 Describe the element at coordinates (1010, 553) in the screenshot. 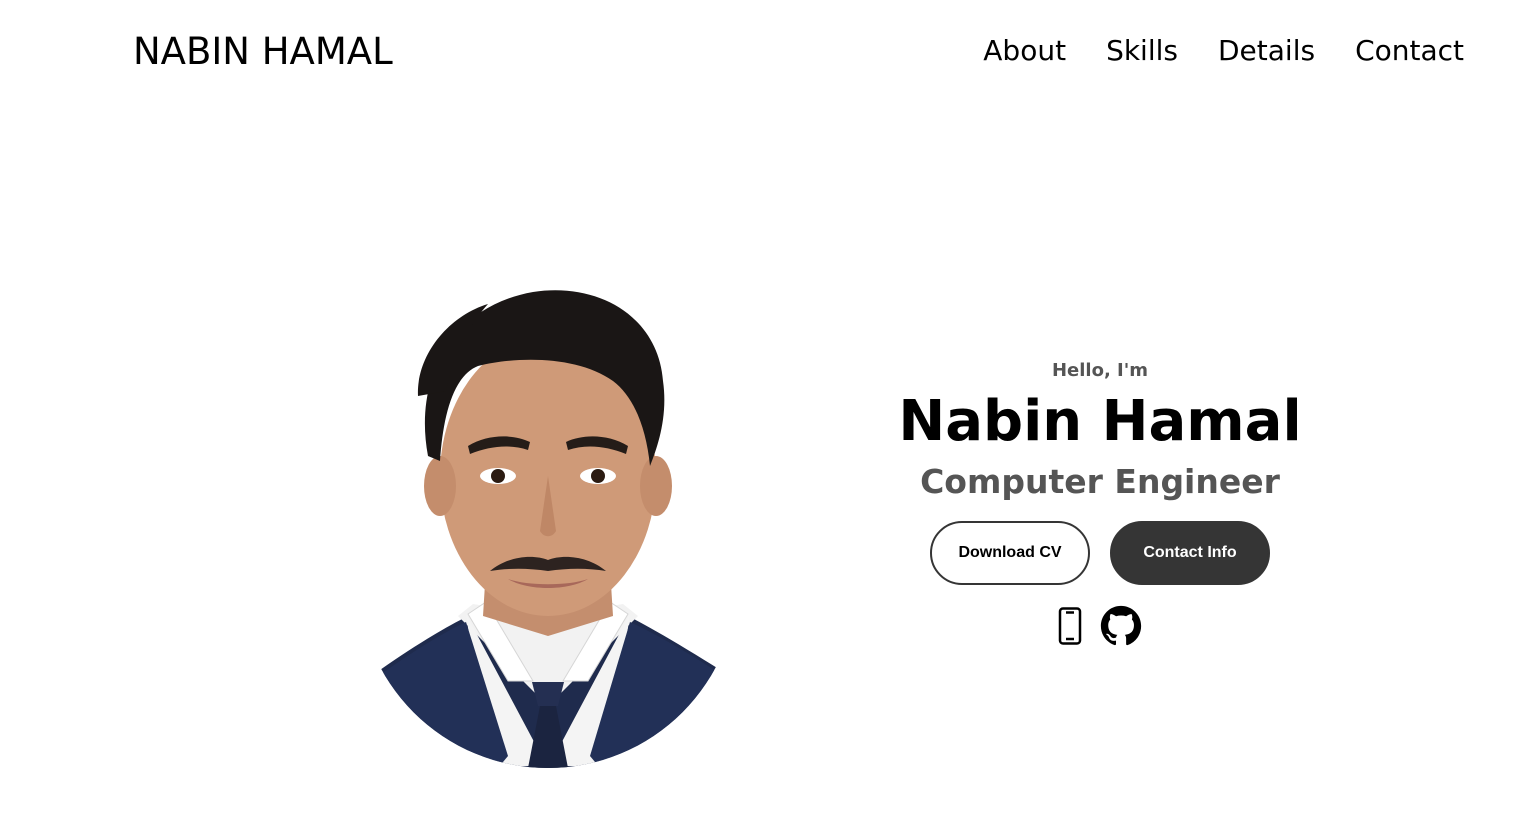

I see `download-cv-button: Download CV` at that location.